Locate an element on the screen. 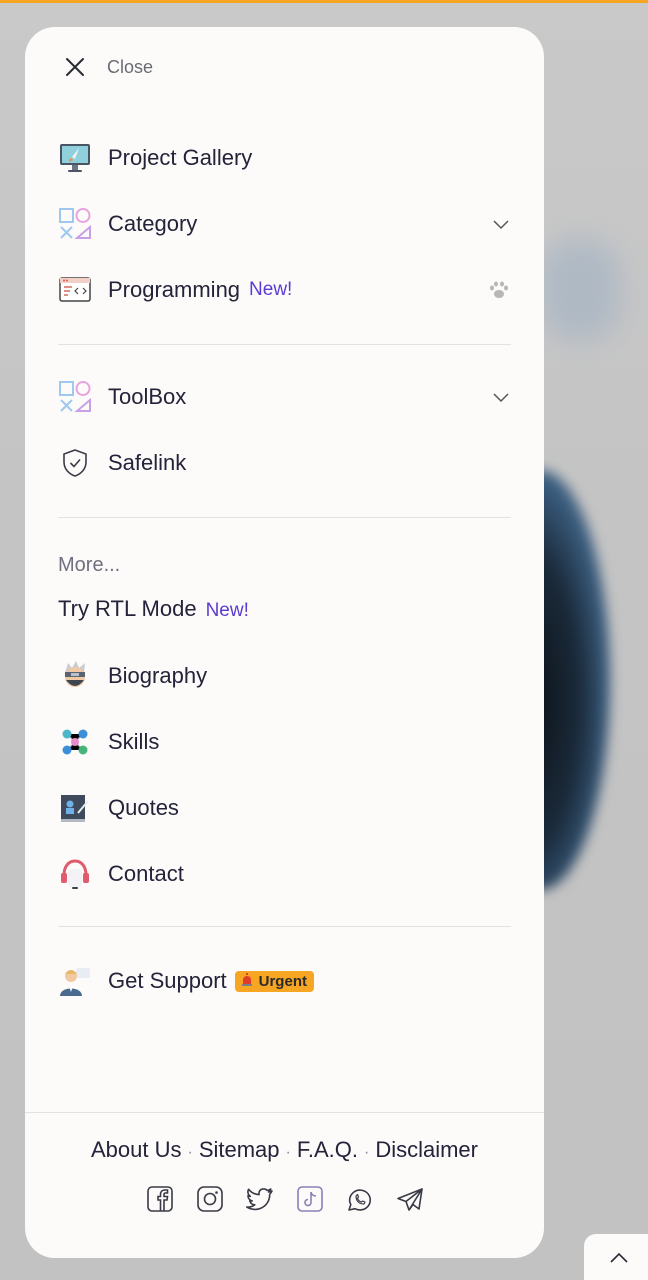 This screenshot has width=648, height=1280. menu-item-project-gallery: Project Gallery is located at coordinates (284, 158).